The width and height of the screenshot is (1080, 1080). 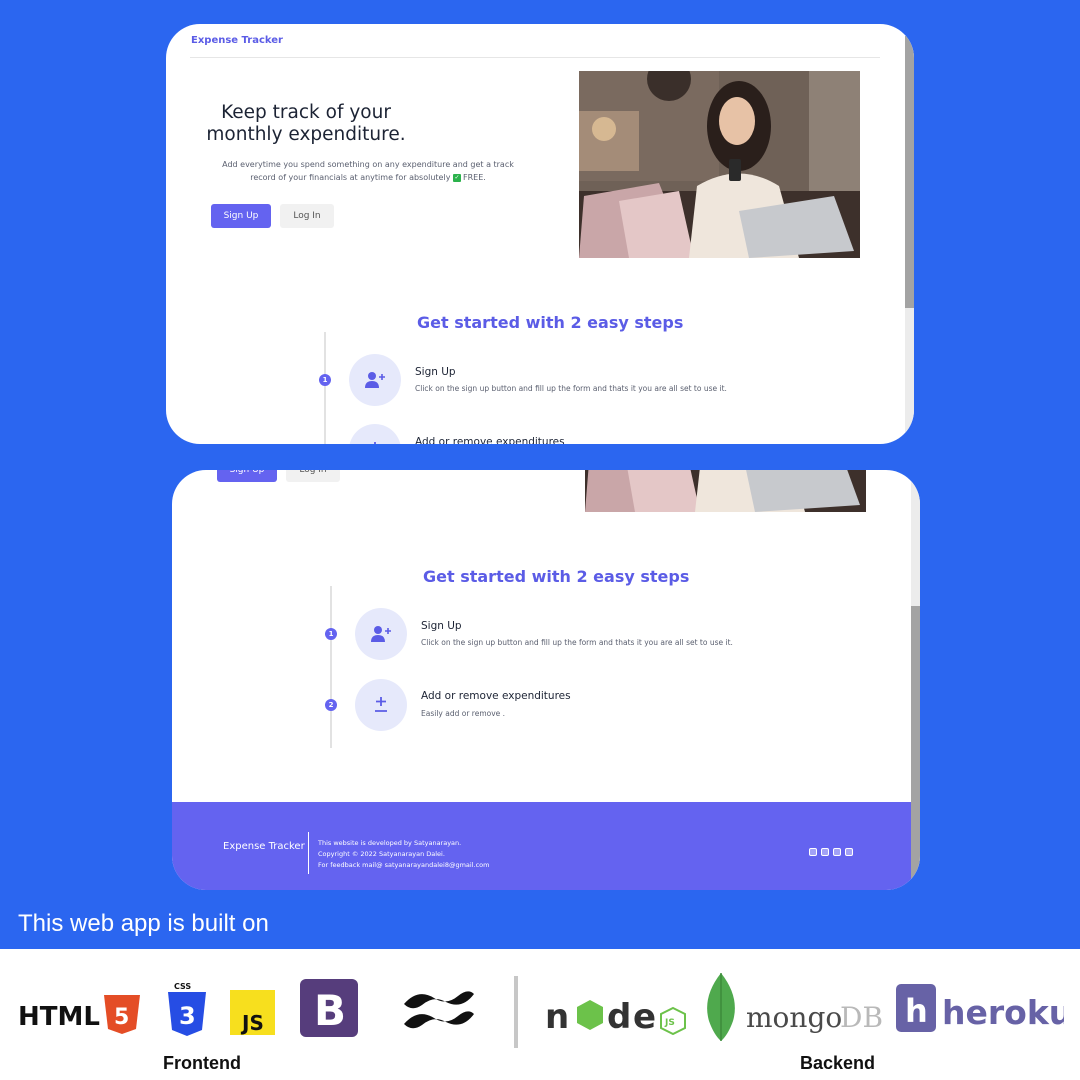 I want to click on heroku-logo: h heroku, so click(x=984, y=1011).